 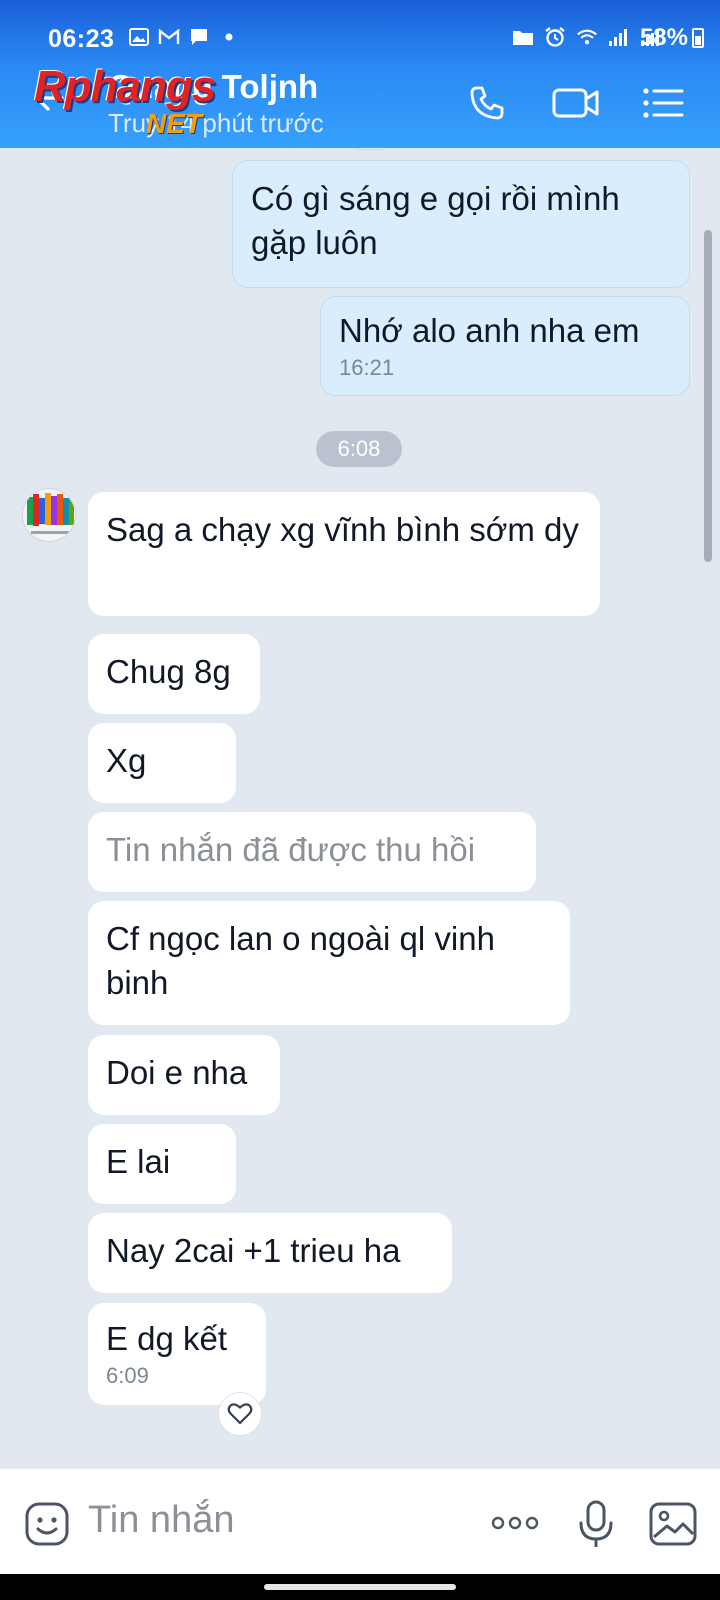 What do you see at coordinates (555, 37) in the screenshot?
I see `alarm-icon` at bounding box center [555, 37].